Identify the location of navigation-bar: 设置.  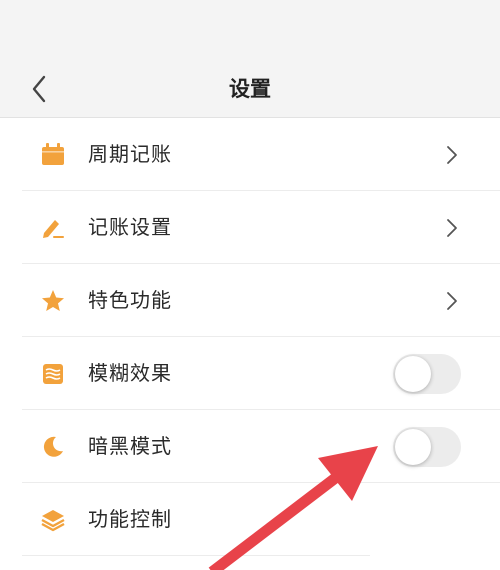
(250, 89).